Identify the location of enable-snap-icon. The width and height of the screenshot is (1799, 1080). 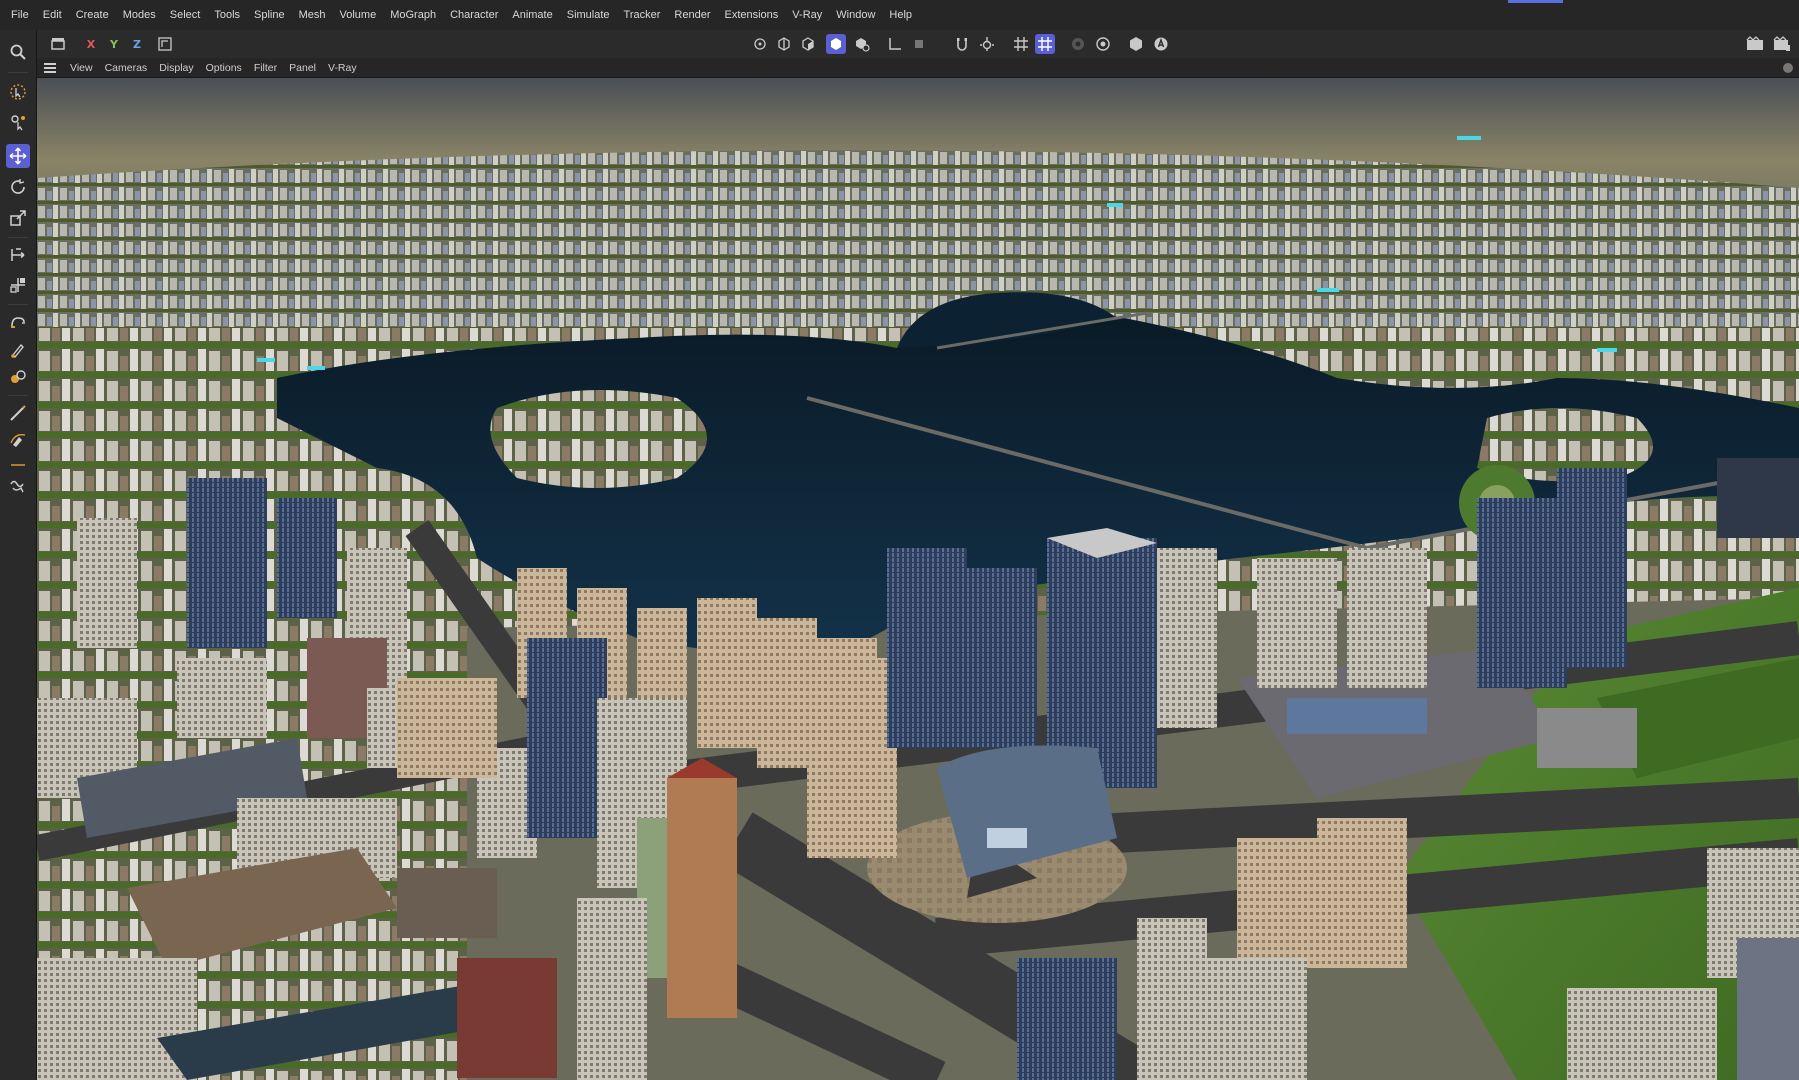
(962, 44).